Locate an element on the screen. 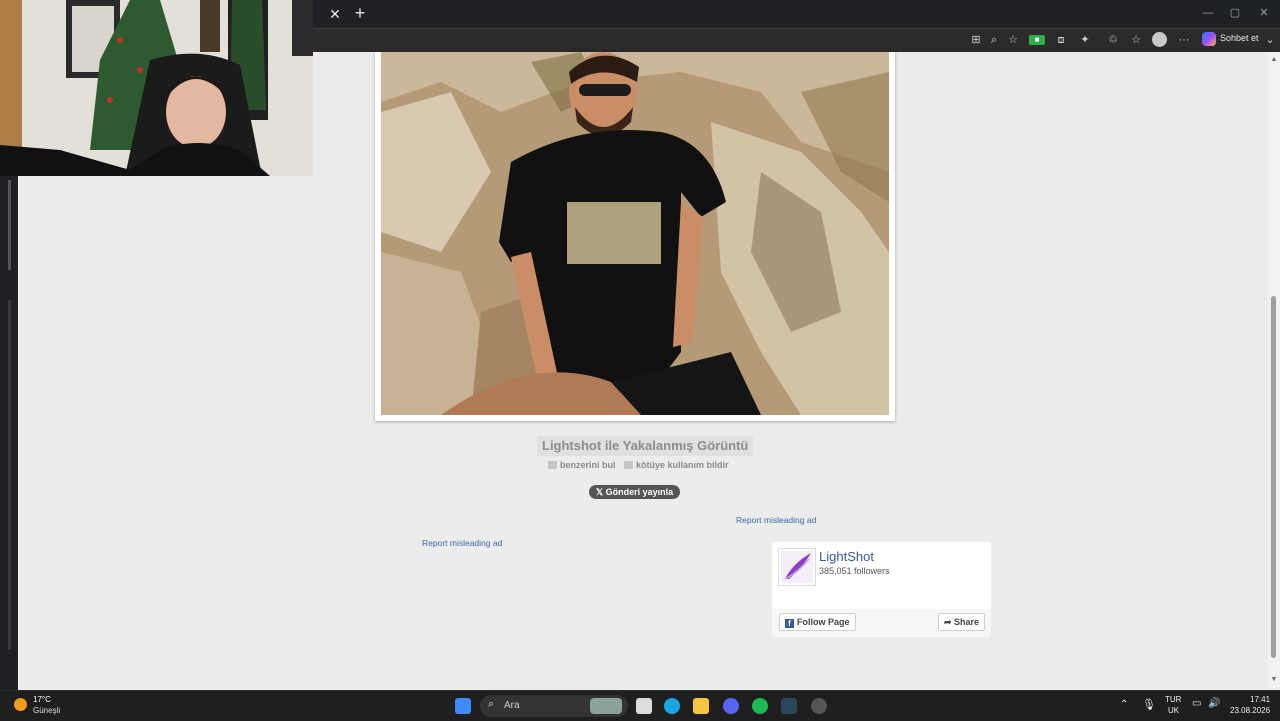  sidebar-toggle-icon: ⌄ is located at coordinates (1270, 40).